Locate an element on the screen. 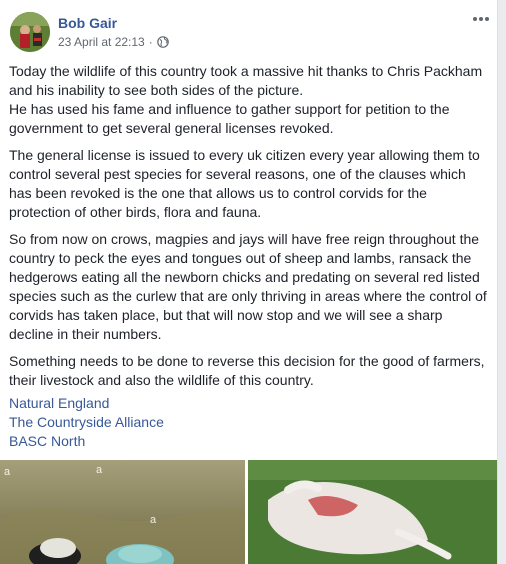 The height and width of the screenshot is (564, 506). post-meta: 23 April at 22:13 · is located at coordinates (113, 42).